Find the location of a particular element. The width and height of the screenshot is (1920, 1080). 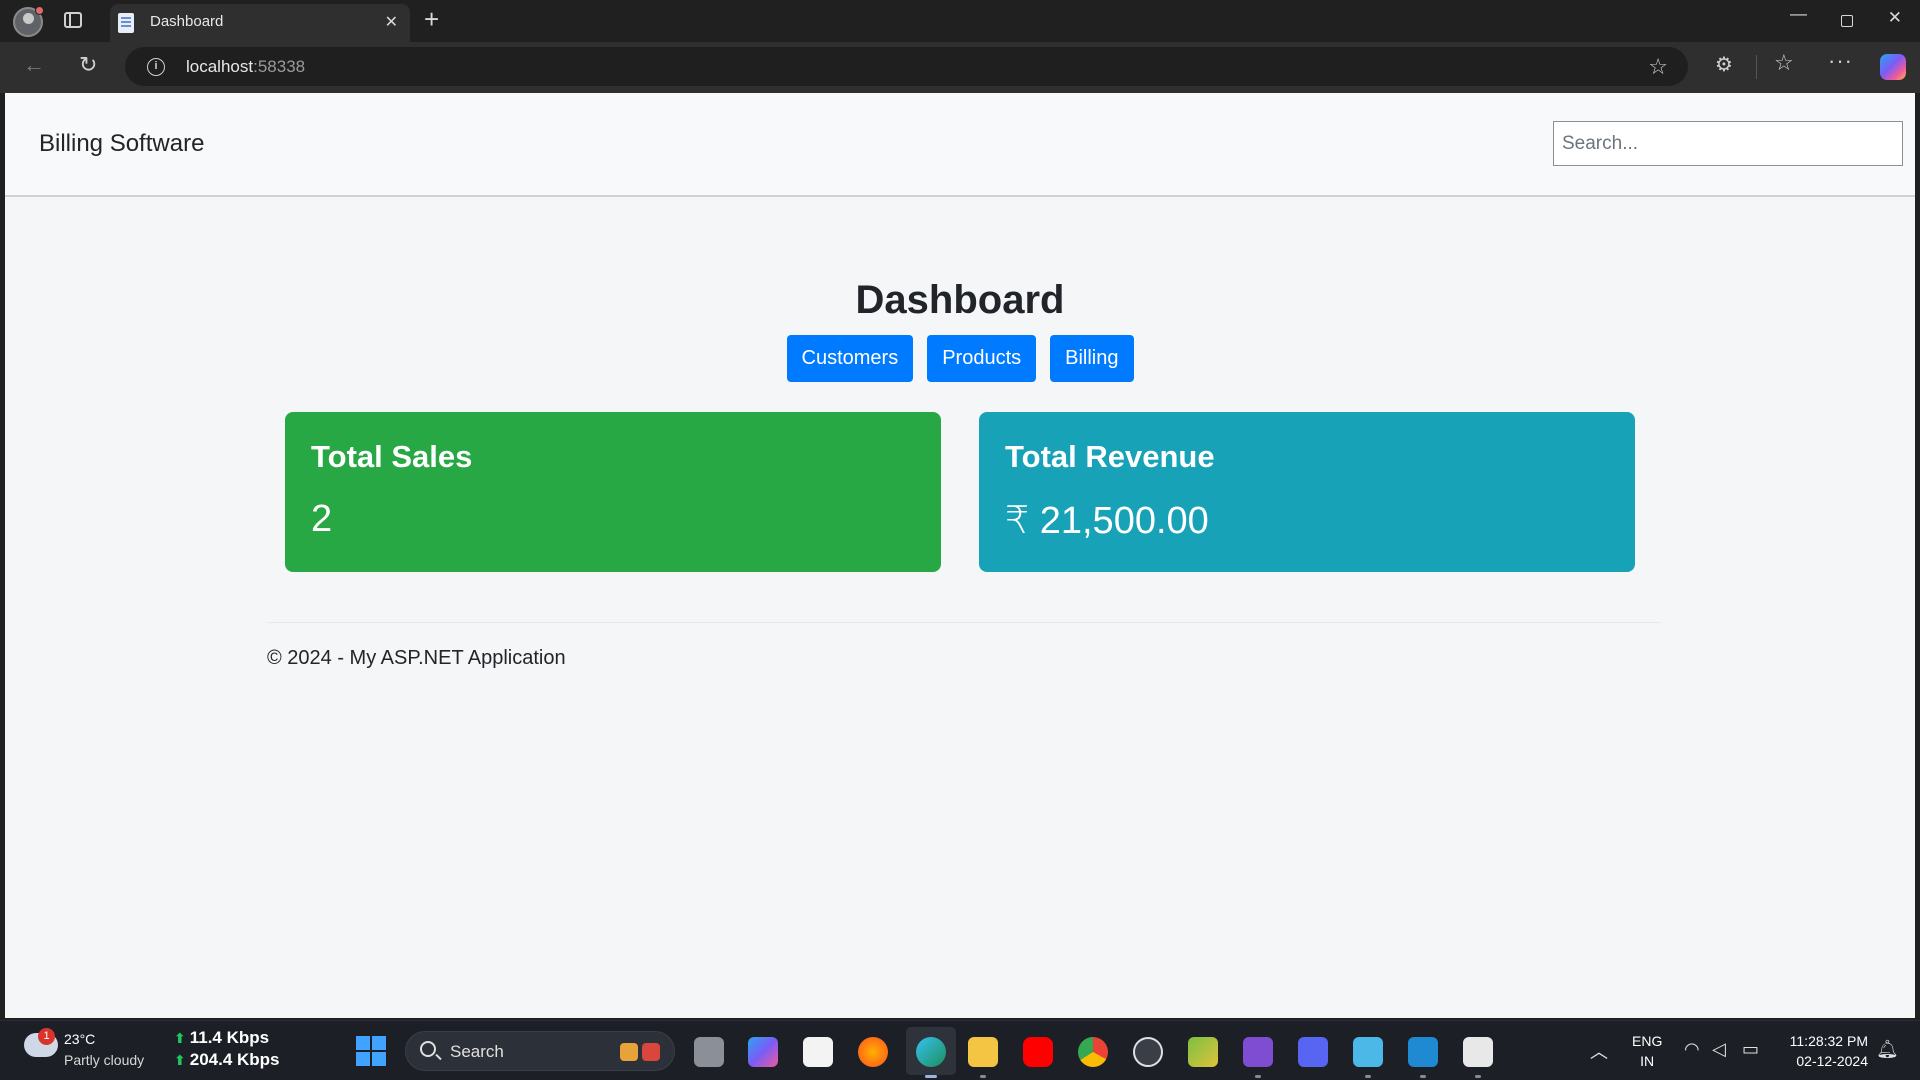

customers-button: Customers is located at coordinates (850, 358).